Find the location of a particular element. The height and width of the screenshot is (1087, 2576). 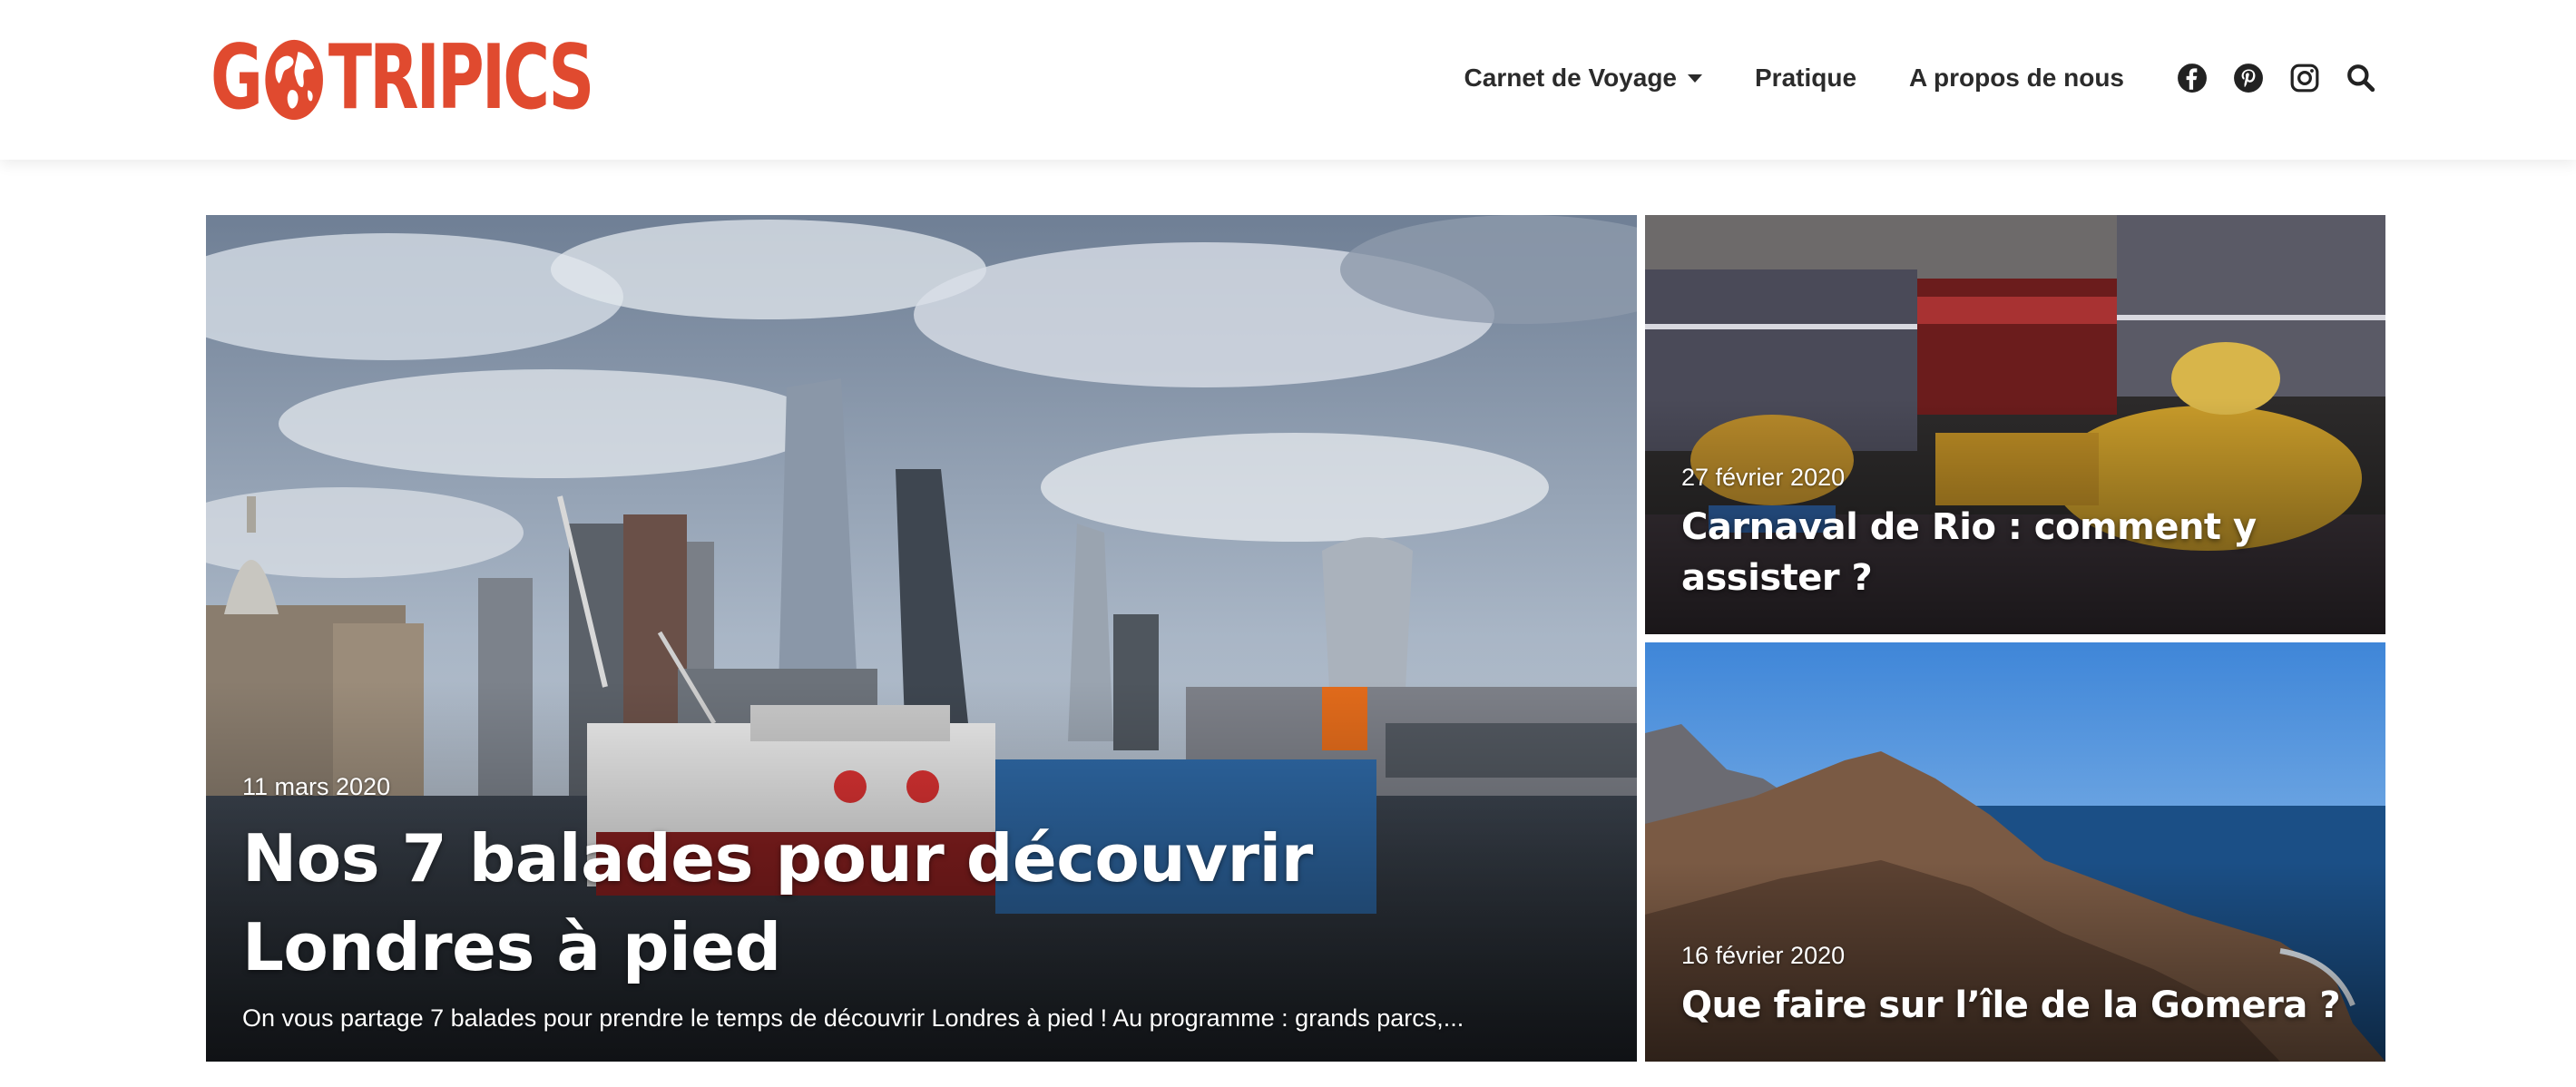

logo-text-end: TRIPICS is located at coordinates (461, 78).